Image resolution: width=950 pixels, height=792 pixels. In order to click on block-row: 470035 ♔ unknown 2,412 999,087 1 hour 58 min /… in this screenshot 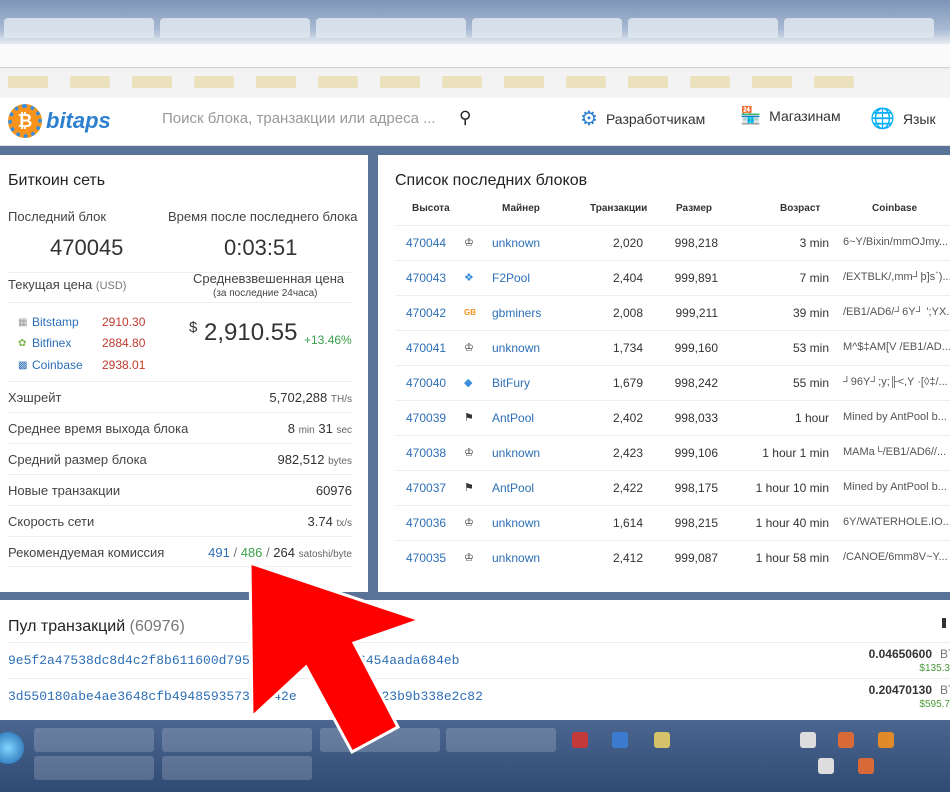, I will do `click(673, 557)`.